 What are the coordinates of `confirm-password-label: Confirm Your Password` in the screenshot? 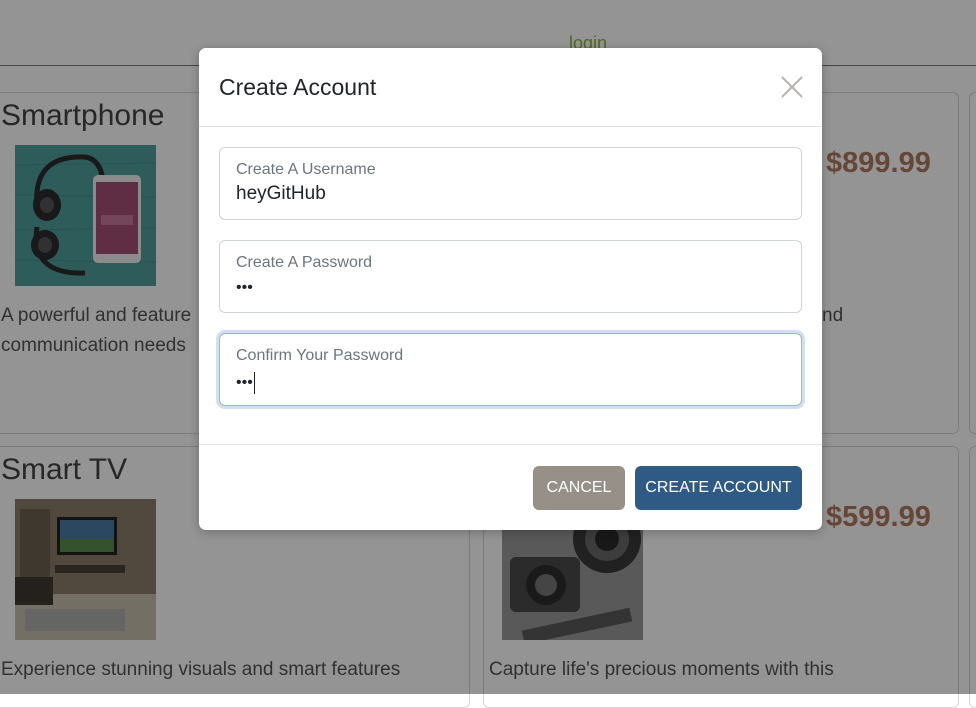 It's located at (320, 355).